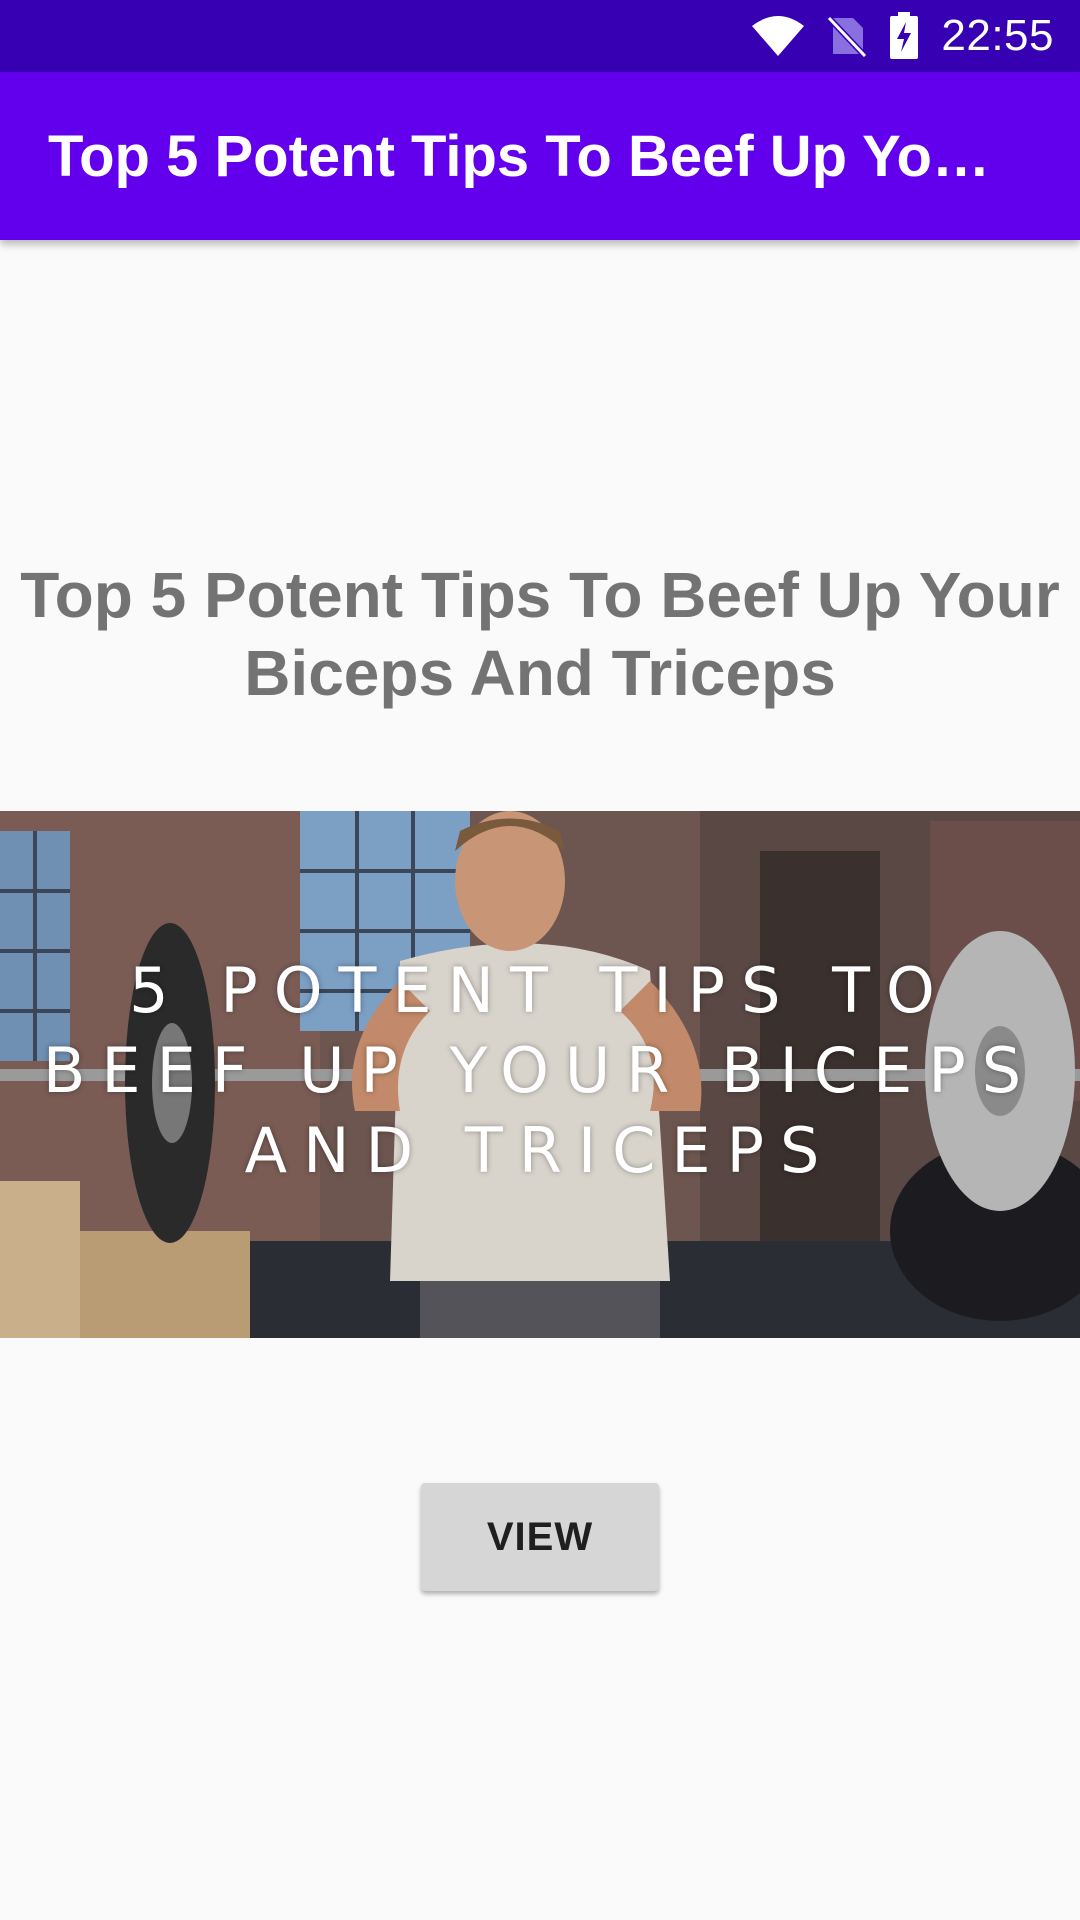 The height and width of the screenshot is (1920, 1080). What do you see at coordinates (540, 1537) in the screenshot?
I see `view-button: VIEW` at bounding box center [540, 1537].